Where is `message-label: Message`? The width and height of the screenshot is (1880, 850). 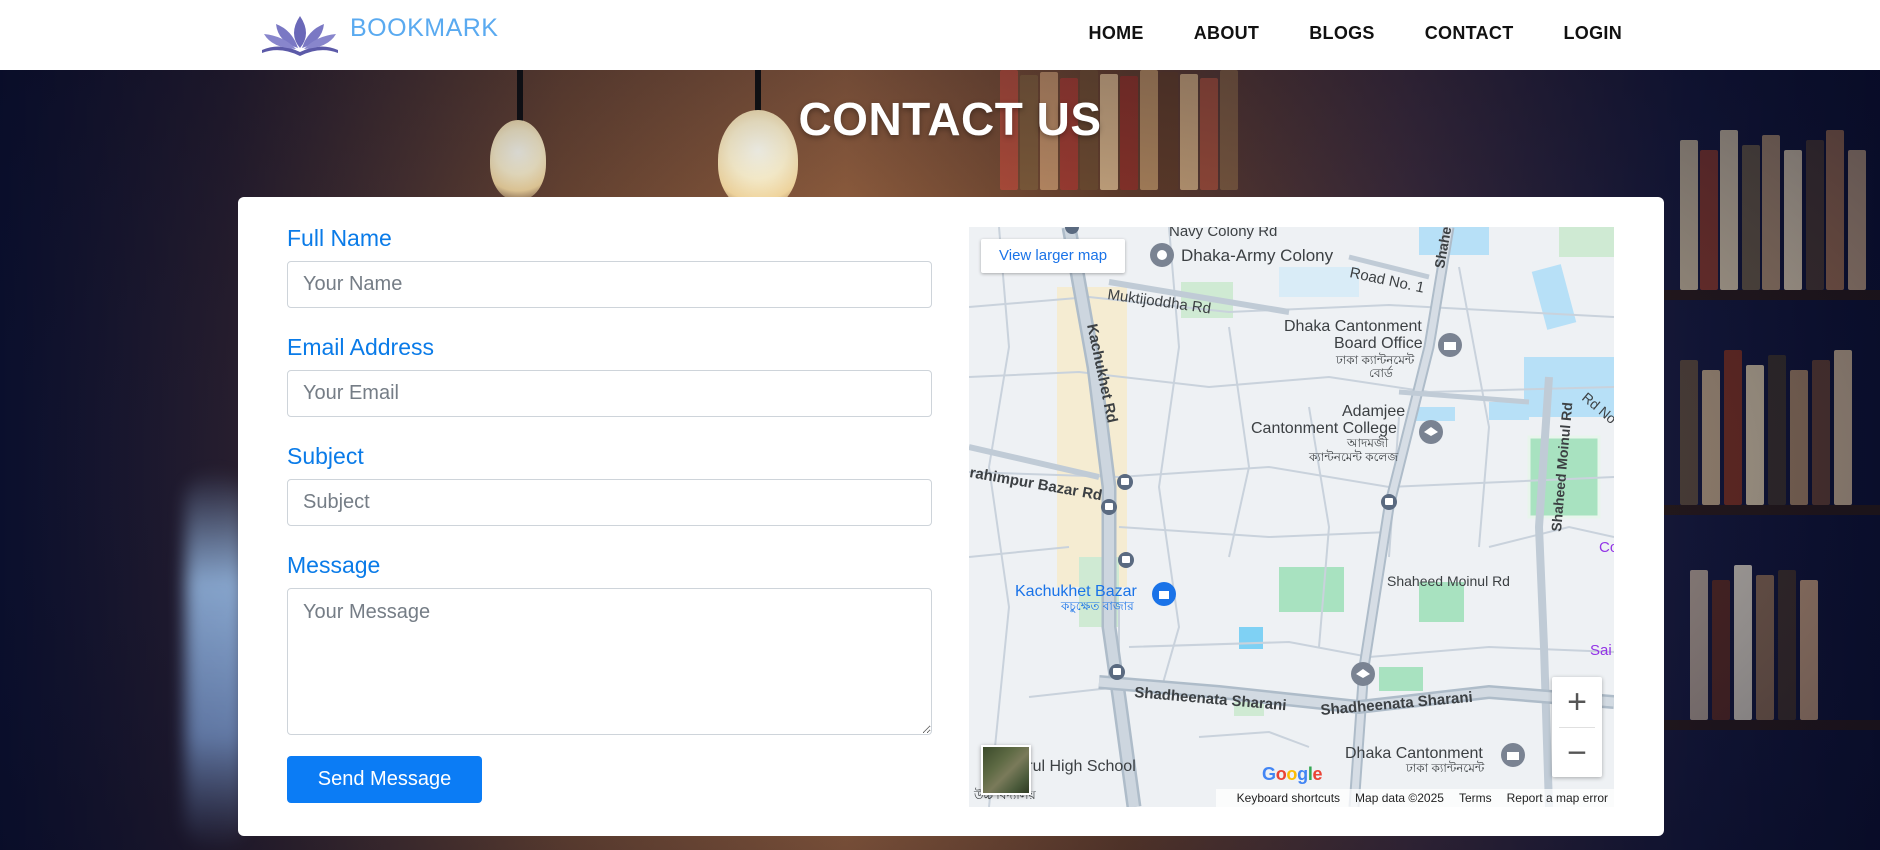
message-label: Message is located at coordinates (334, 565).